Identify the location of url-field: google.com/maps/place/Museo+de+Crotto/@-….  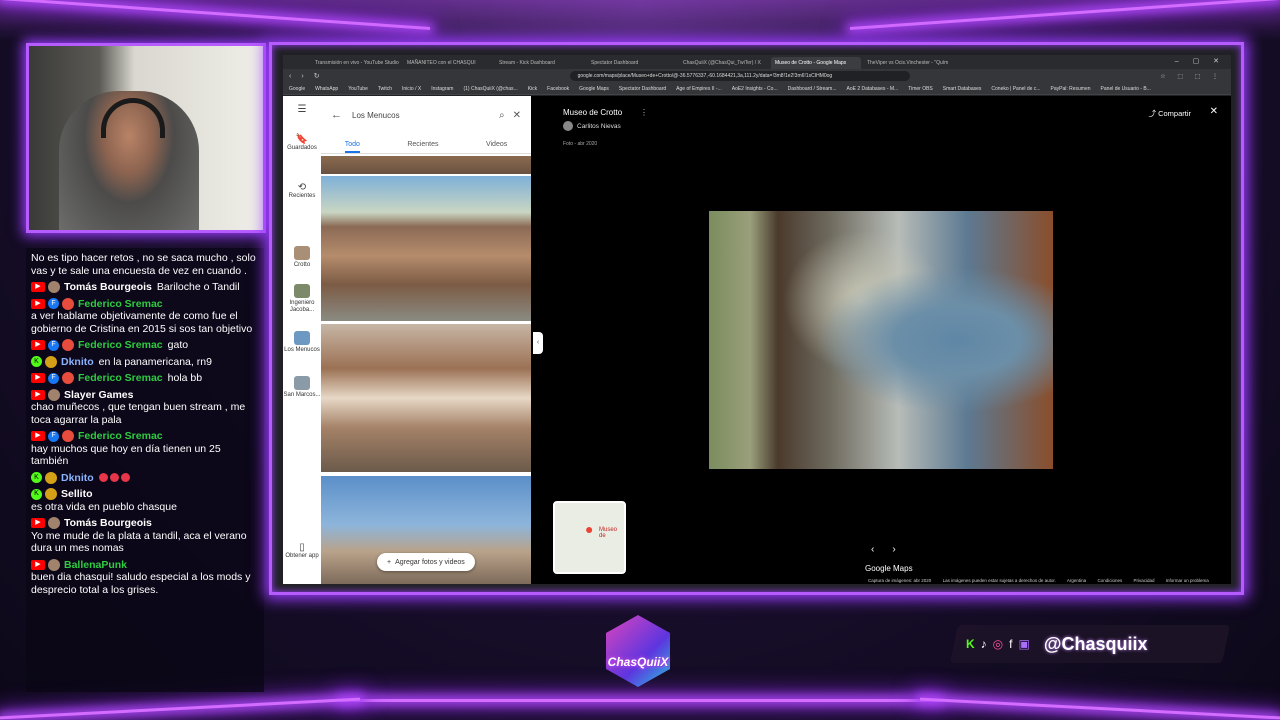
(739, 76).